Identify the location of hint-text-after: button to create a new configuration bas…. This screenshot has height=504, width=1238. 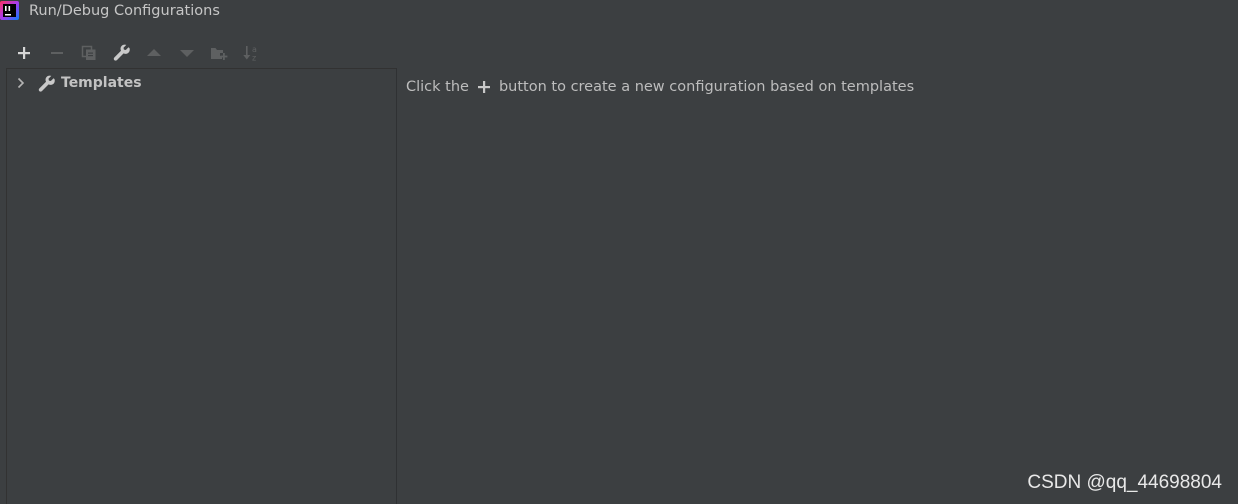
(706, 87).